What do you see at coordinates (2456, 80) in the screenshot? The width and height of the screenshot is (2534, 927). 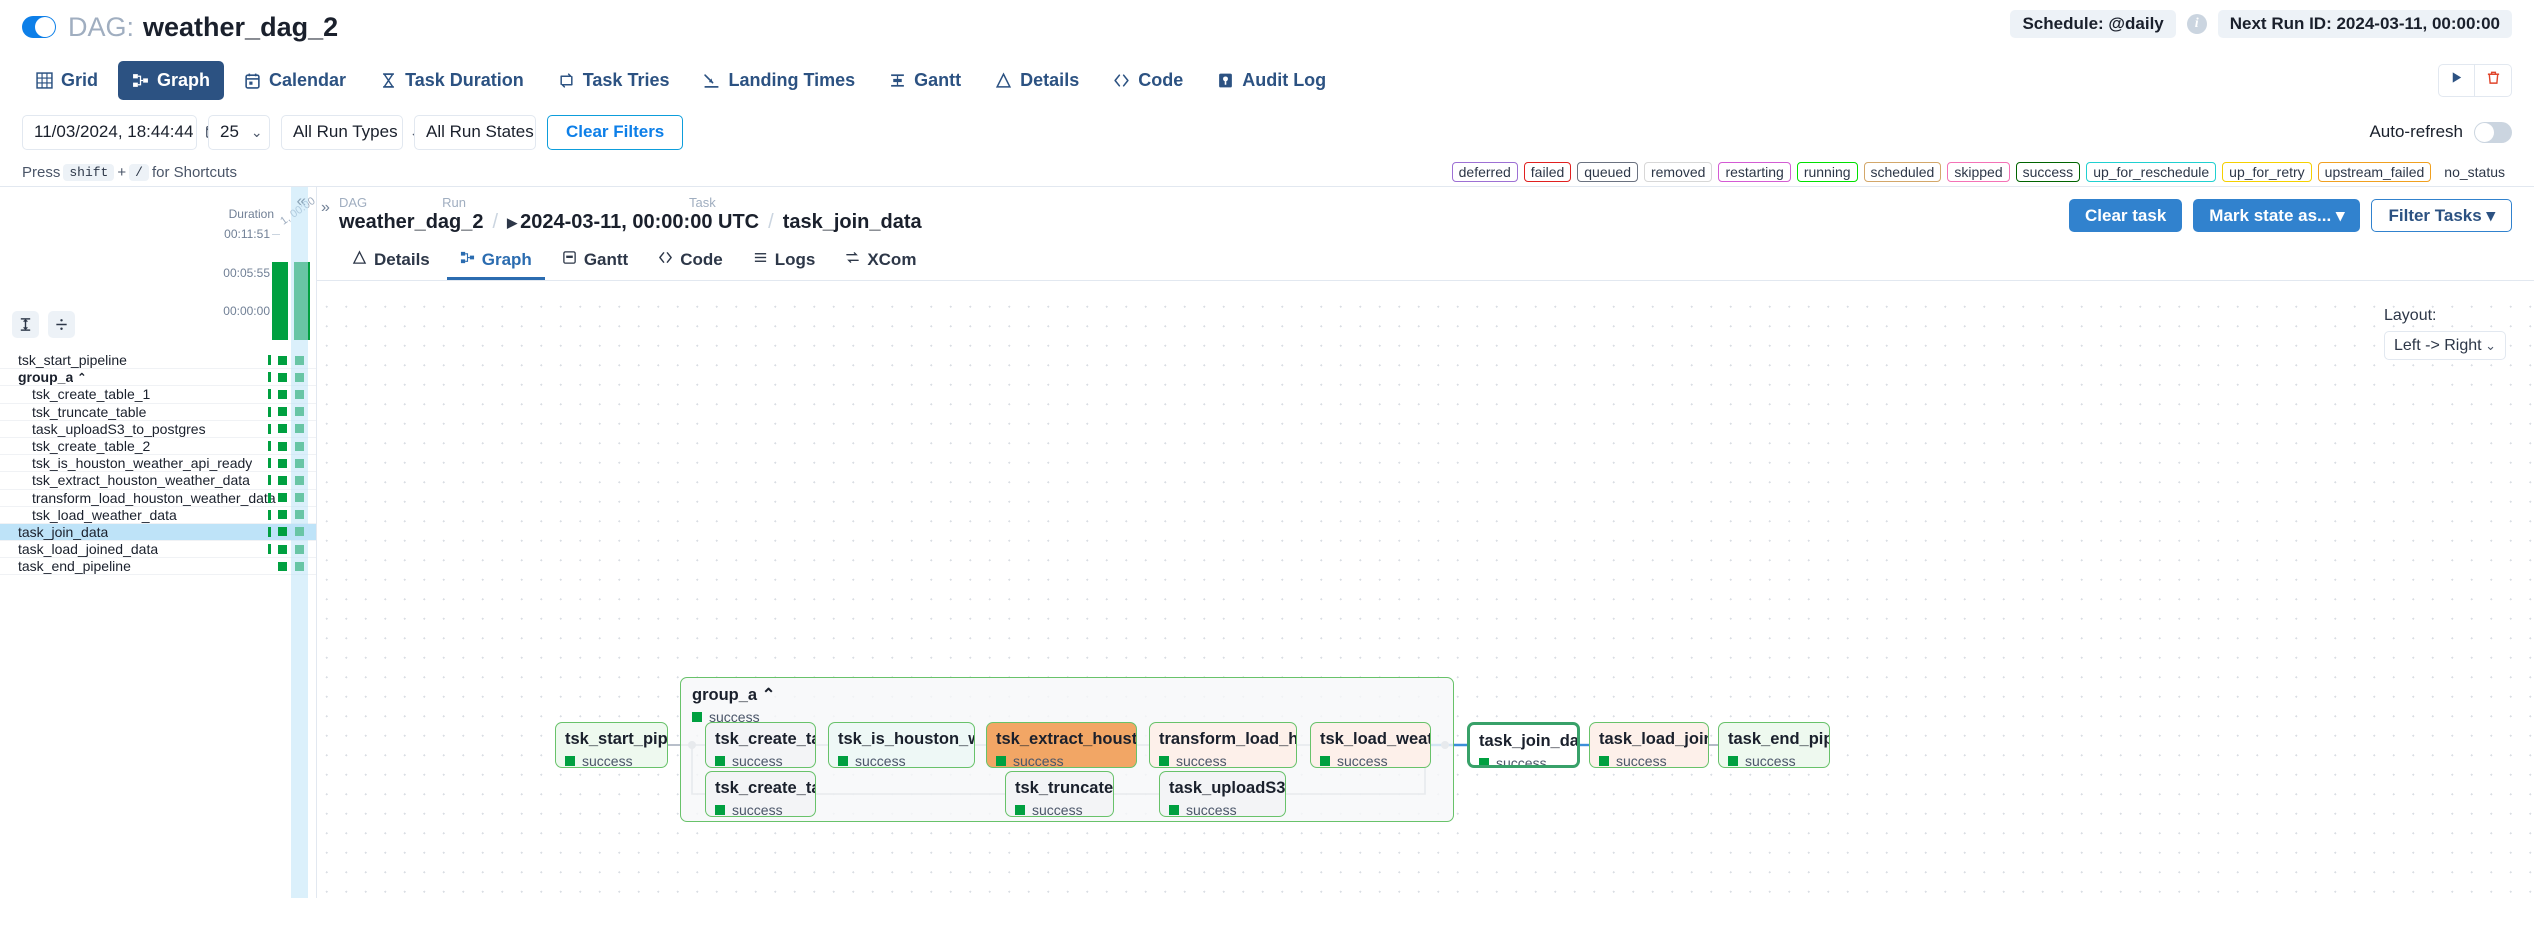 I see `trigger-dag-button` at bounding box center [2456, 80].